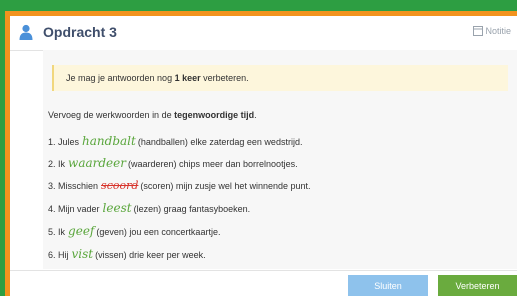 The image size is (517, 296). Describe the element at coordinates (192, 209) in the screenshot. I see `item-after: (lezen) graag fantasyboeken.` at that location.